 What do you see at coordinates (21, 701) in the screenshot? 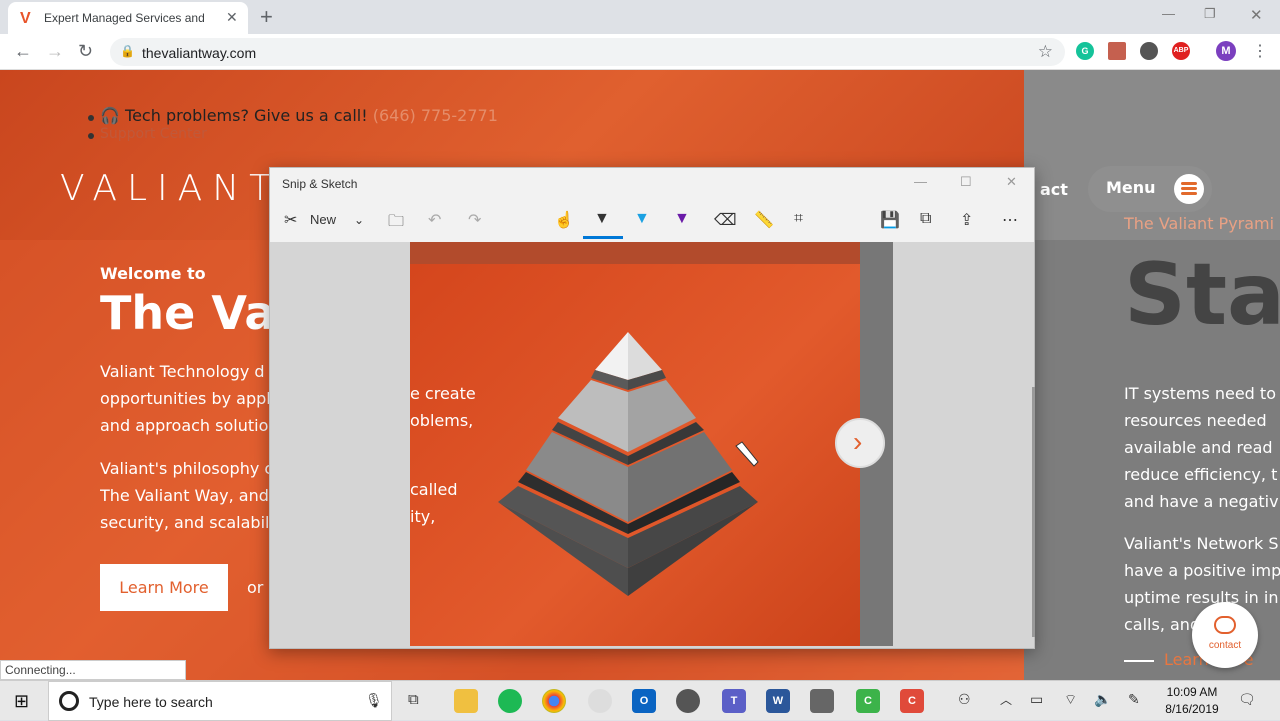
I see `windows-start-icon: ⊞` at bounding box center [21, 701].